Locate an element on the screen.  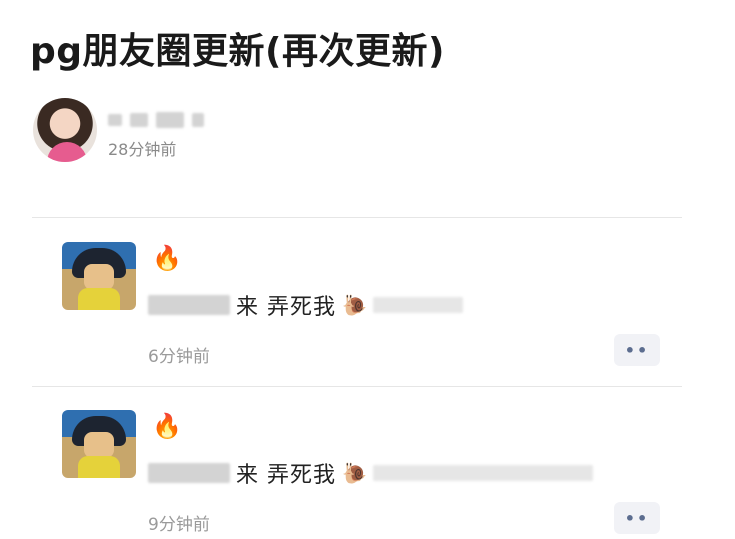
author-name-redacted is located at coordinates (163, 120).